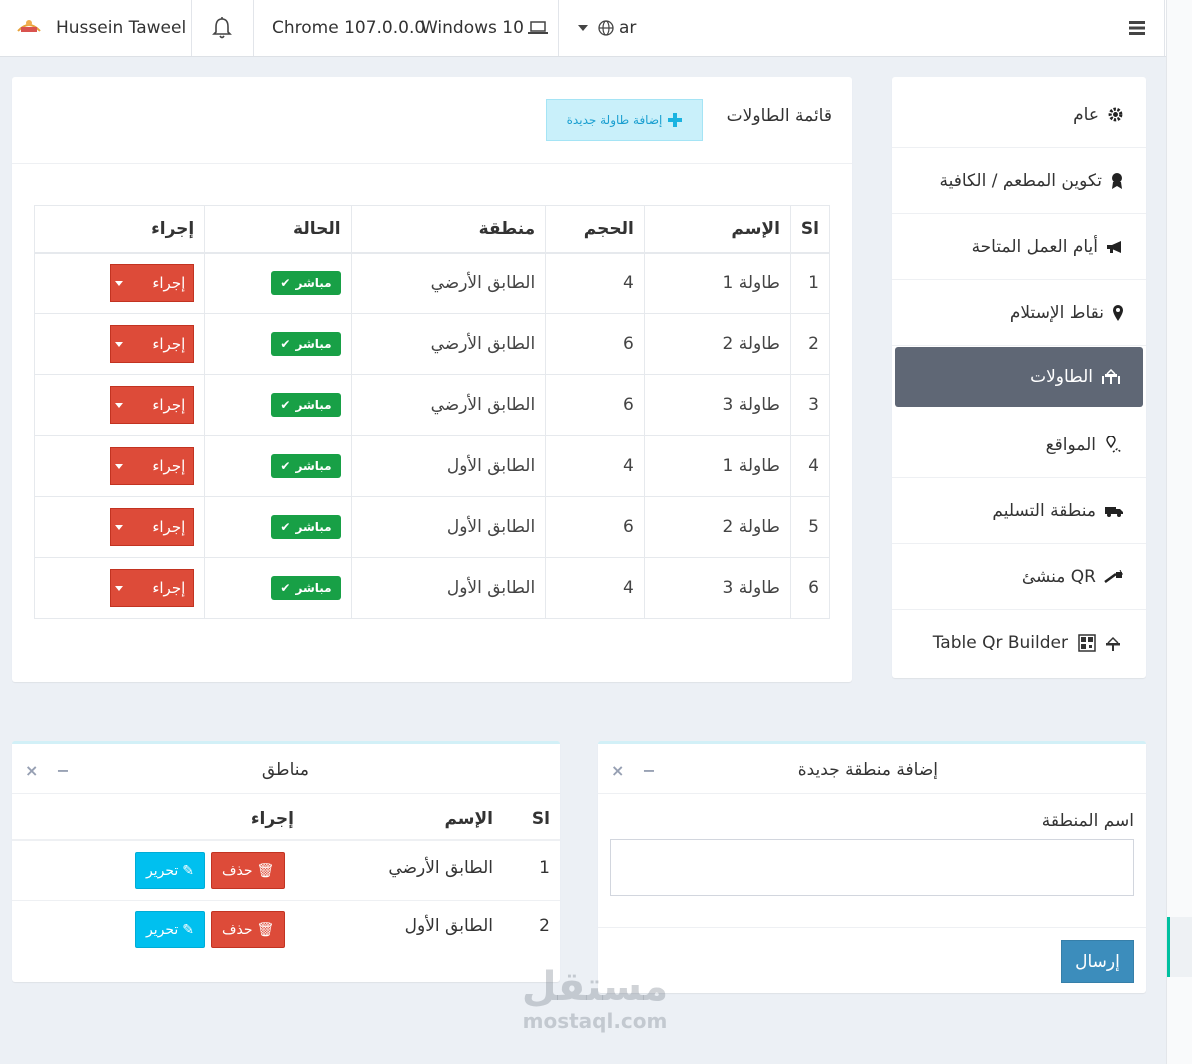  I want to click on menu-item-table-qr-builder: Table Qr Builder, so click(1019, 643).